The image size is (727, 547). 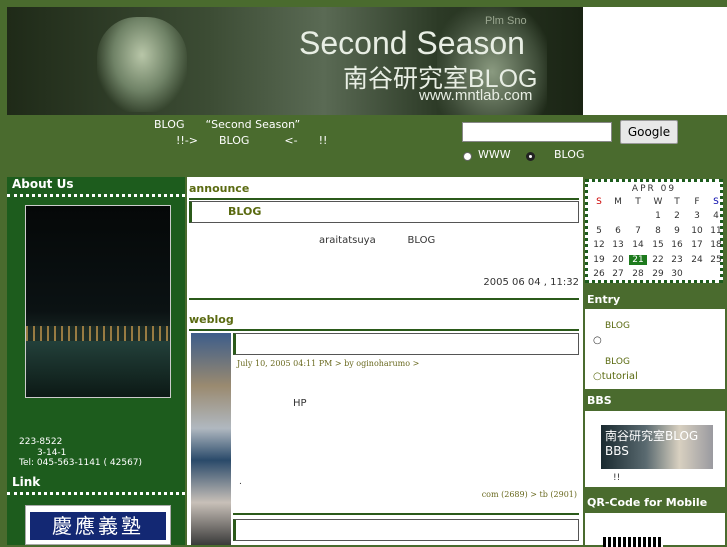 I want to click on entry-heading: Entry, so click(x=604, y=299).